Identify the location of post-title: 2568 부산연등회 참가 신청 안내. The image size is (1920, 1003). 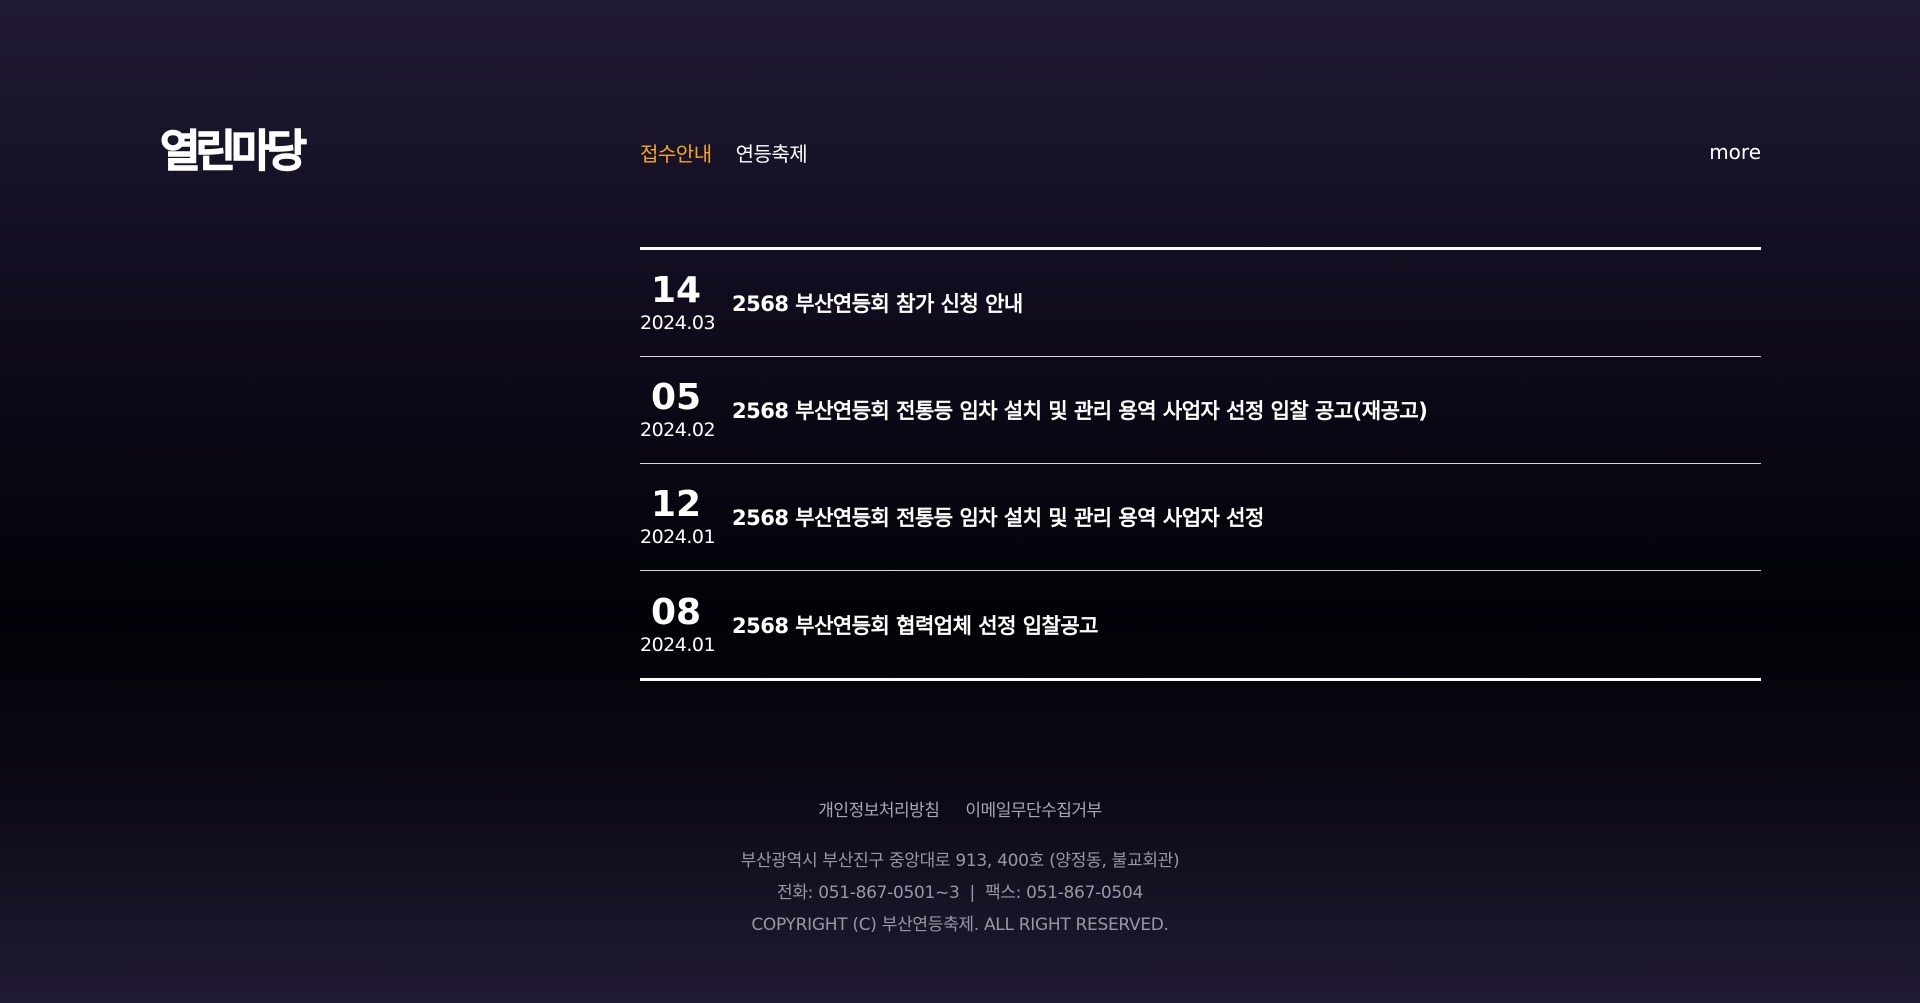
(877, 303).